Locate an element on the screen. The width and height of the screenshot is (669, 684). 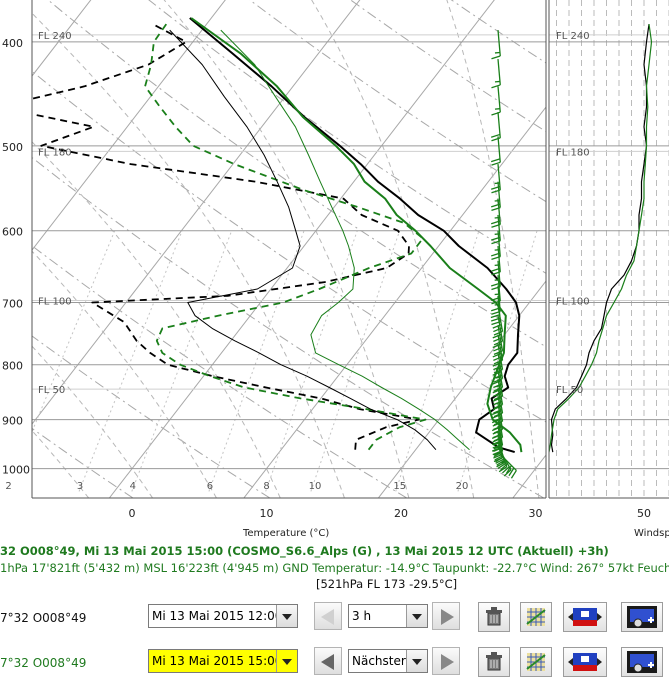
step-select: Nächster is located at coordinates (388, 661).